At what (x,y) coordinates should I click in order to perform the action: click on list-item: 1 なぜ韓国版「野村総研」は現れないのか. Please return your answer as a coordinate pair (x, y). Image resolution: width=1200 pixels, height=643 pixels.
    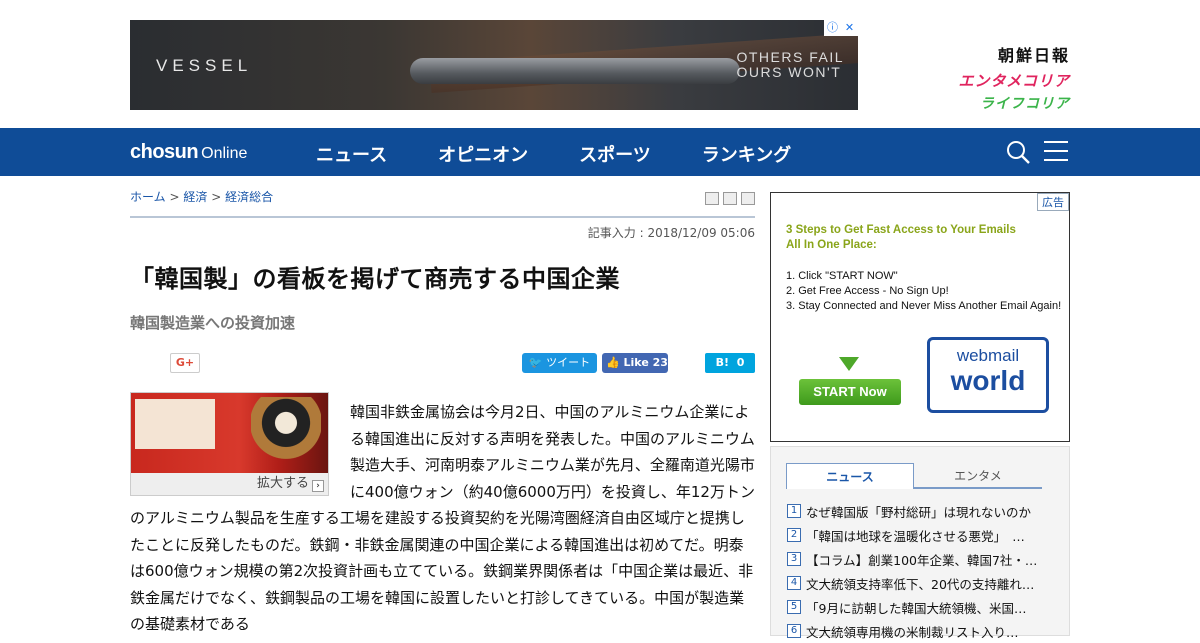
    Looking at the image, I should click on (922, 511).